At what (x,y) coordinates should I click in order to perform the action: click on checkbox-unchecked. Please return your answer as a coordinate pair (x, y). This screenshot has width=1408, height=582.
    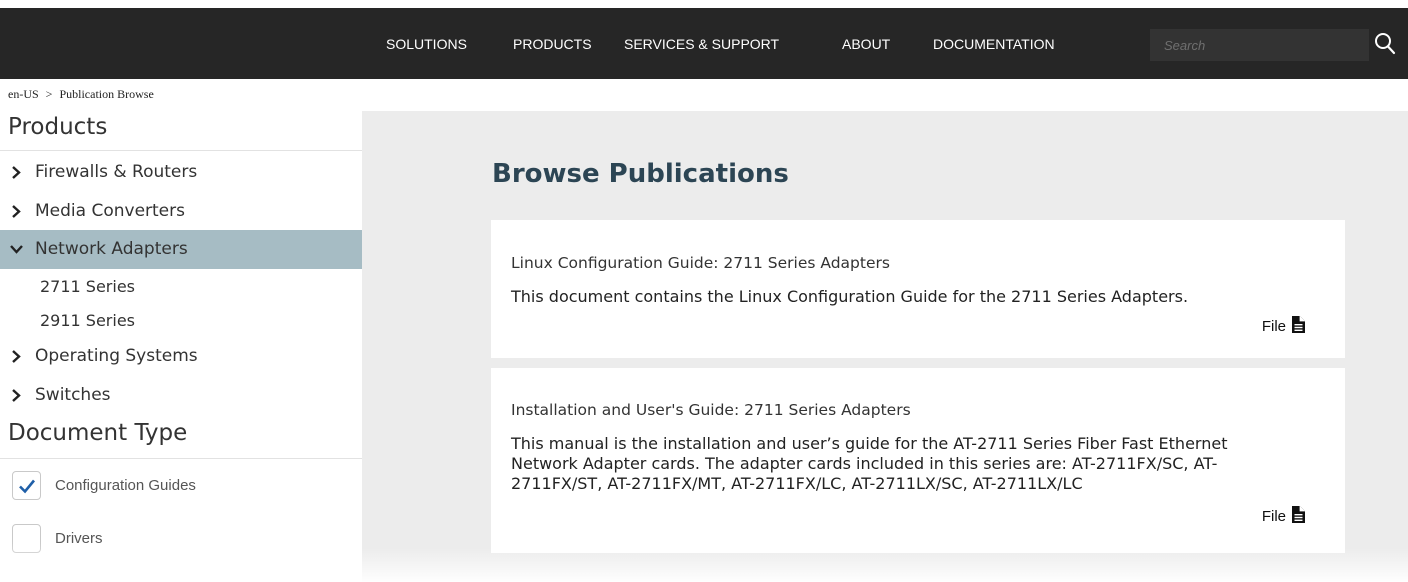
    Looking at the image, I should click on (26, 538).